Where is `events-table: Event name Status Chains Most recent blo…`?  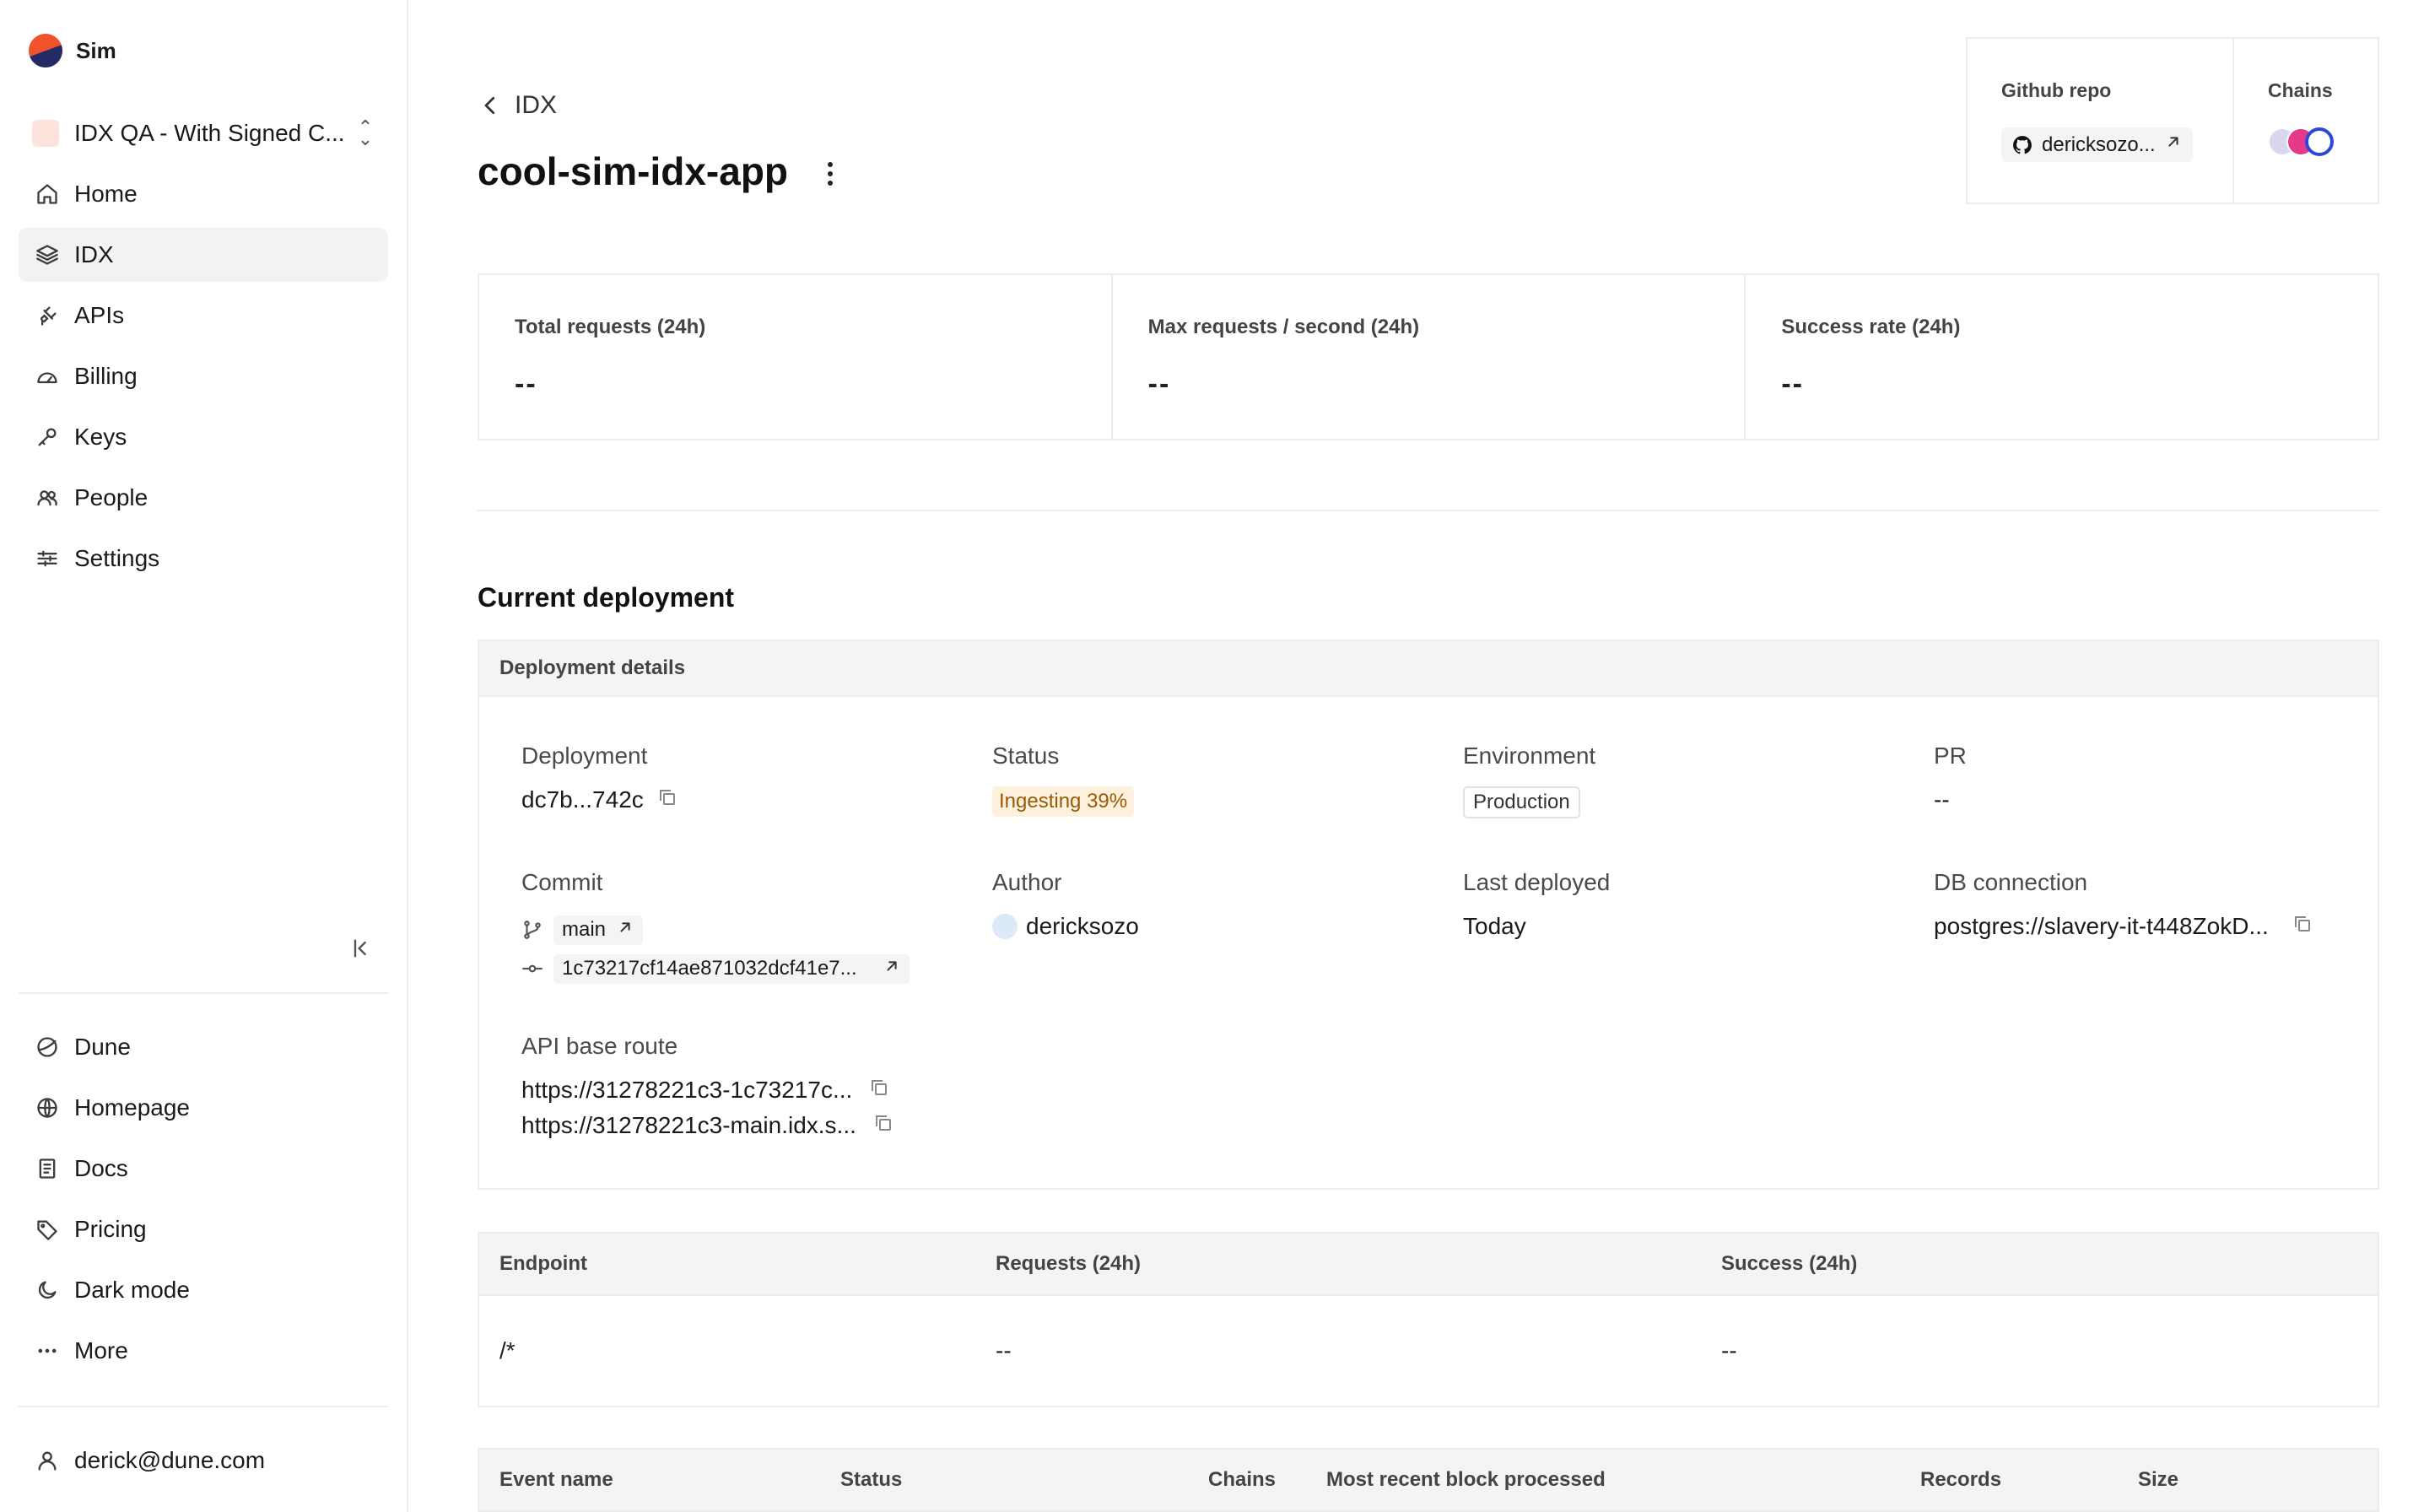 events-table: Event name Status Chains Most recent blo… is located at coordinates (1428, 1480).